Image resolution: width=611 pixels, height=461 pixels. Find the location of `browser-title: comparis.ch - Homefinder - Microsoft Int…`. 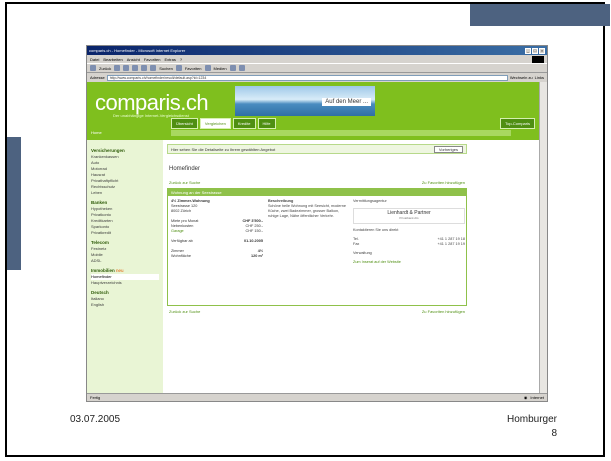

browser-title: comparis.ch - Homefinder - Microsoft Int… is located at coordinates (137, 50).